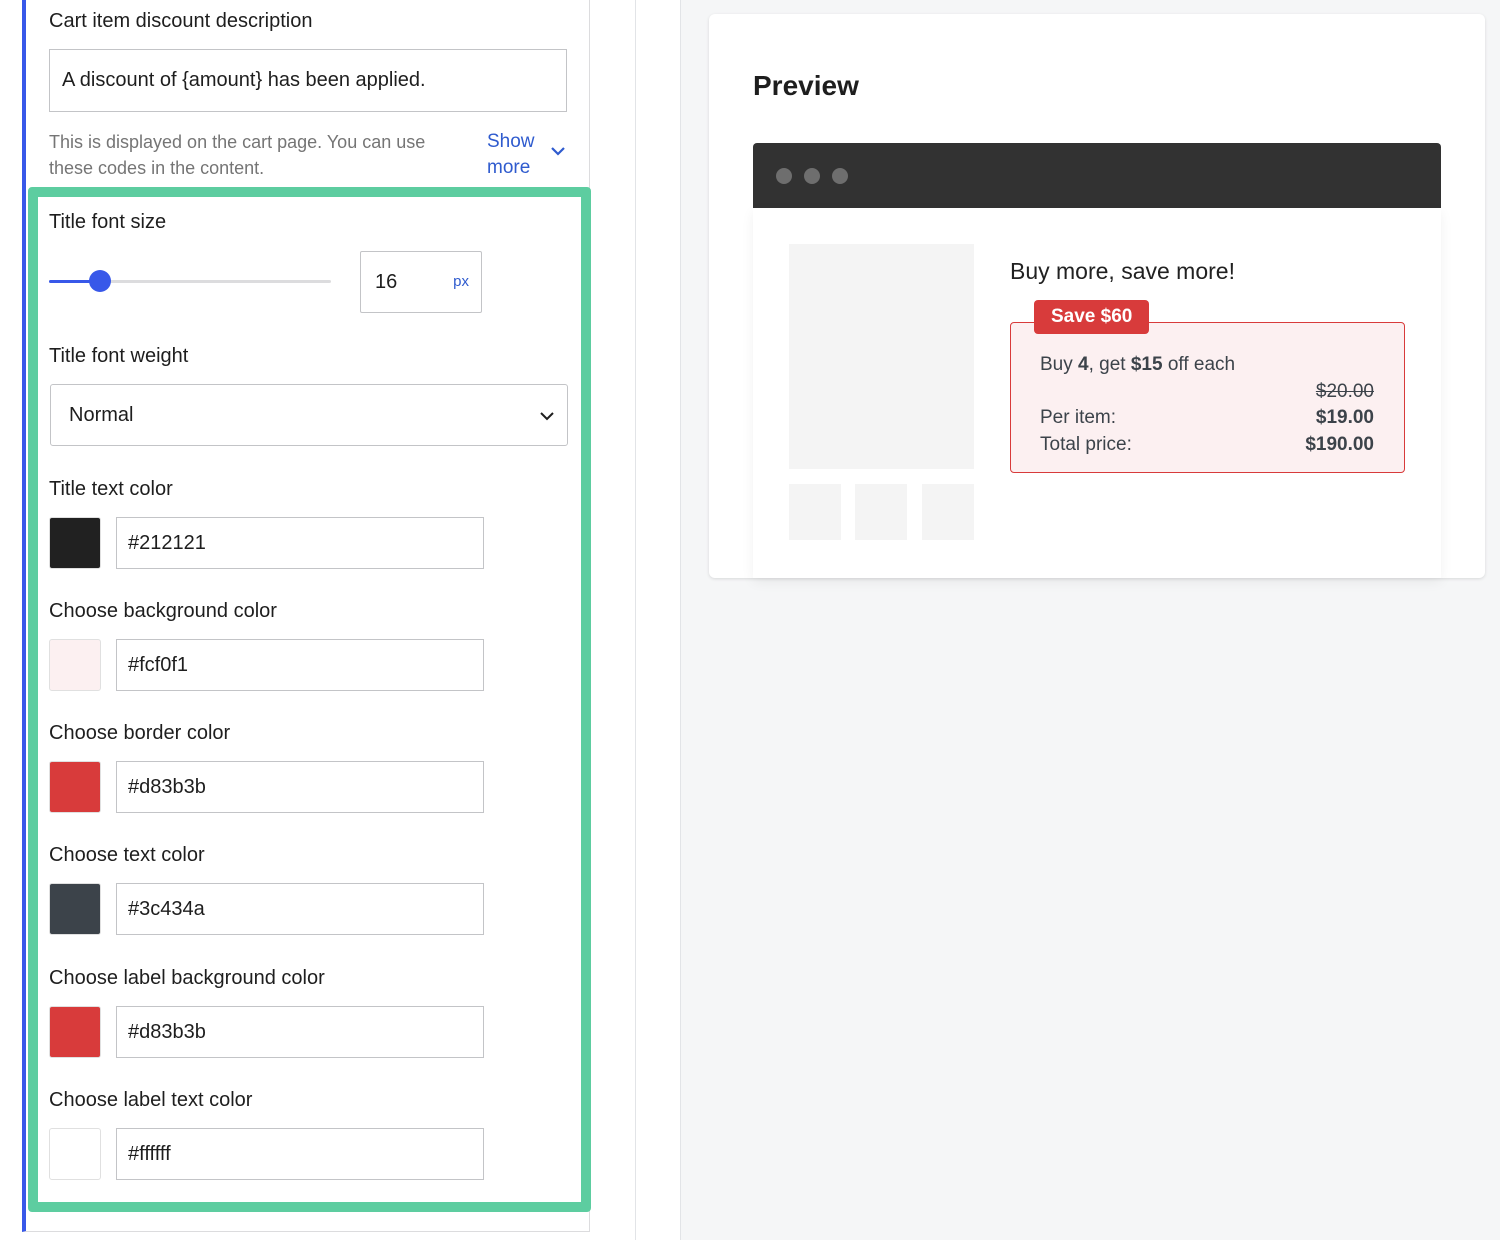 The width and height of the screenshot is (1500, 1240). I want to click on title-text-color-label: Title text color, so click(111, 489).